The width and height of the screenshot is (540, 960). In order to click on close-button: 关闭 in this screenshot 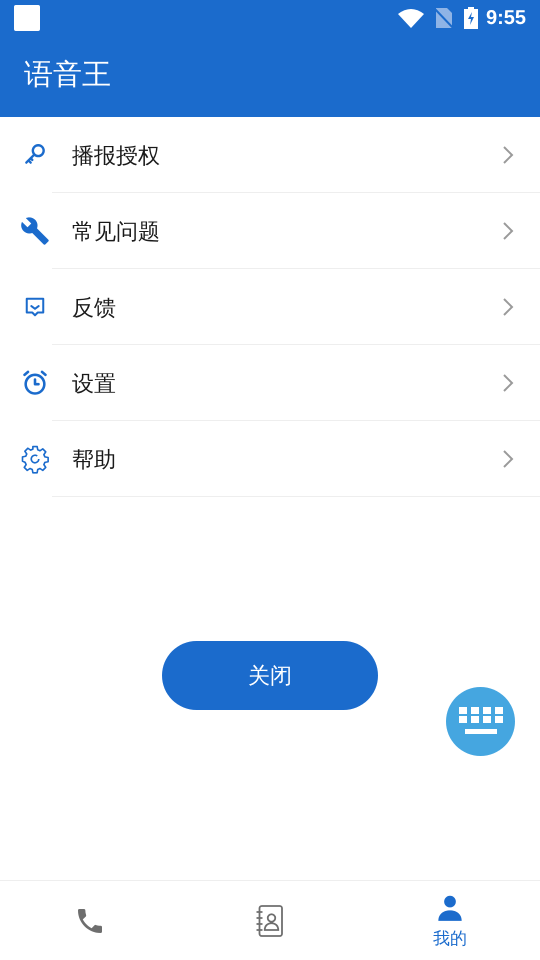, I will do `click(270, 675)`.